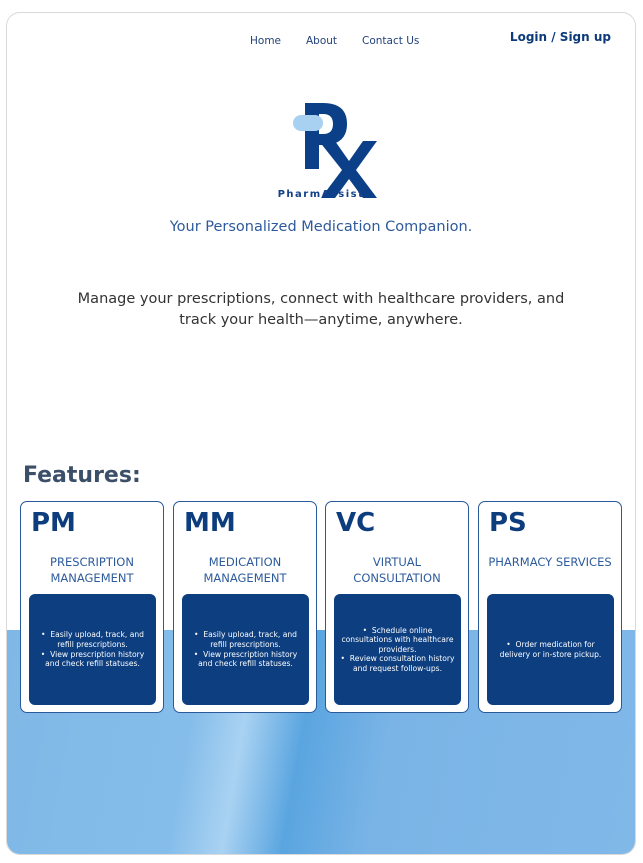  Describe the element at coordinates (321, 41) in the screenshot. I see `nav-about-link: About` at that location.